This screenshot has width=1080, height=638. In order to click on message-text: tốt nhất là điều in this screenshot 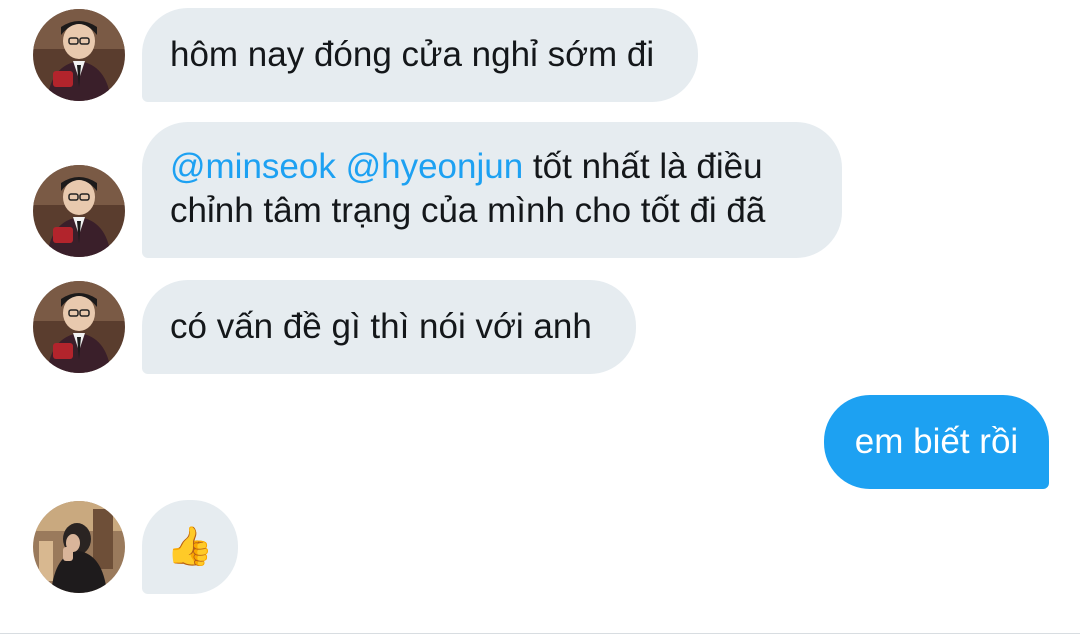, I will do `click(643, 166)`.